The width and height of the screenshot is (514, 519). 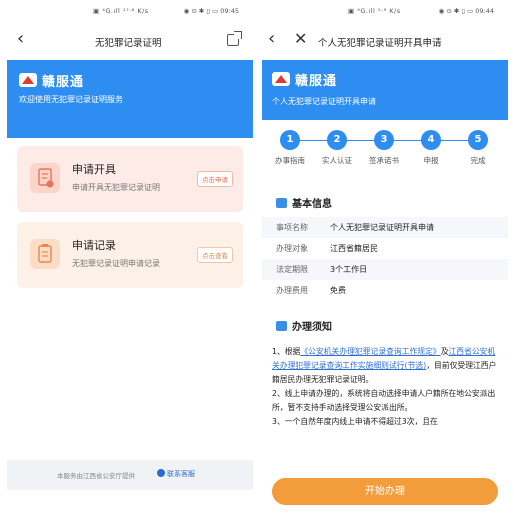 What do you see at coordinates (385, 491) in the screenshot?
I see `start-button: 开始办理` at bounding box center [385, 491].